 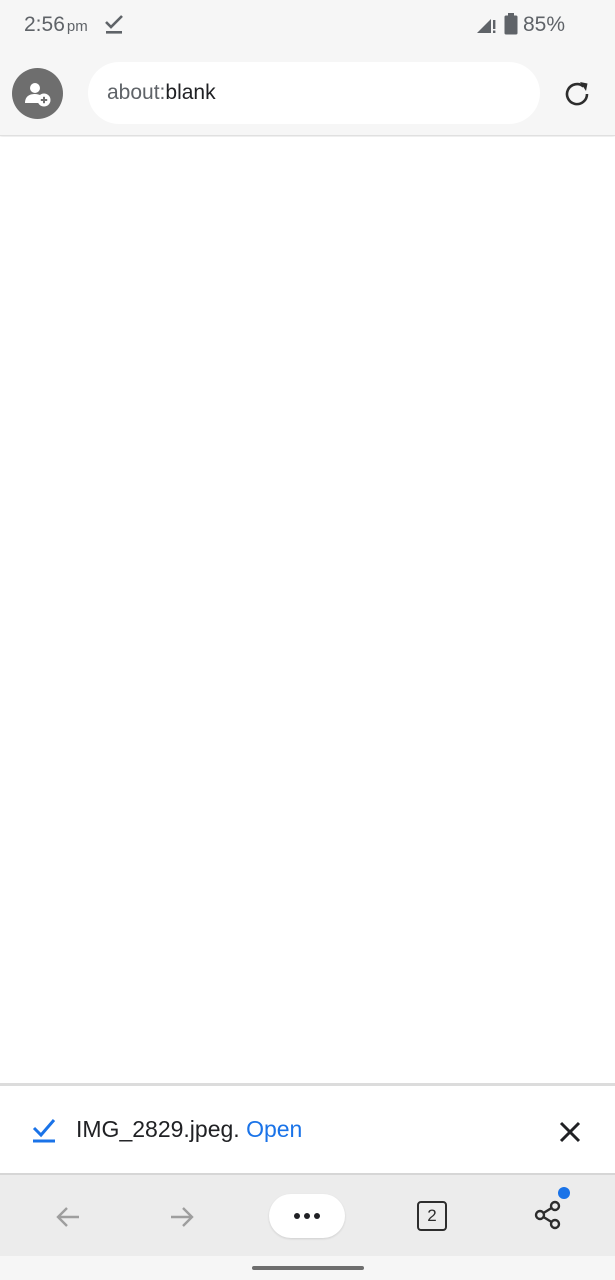 I want to click on status-time-value: 2:56, so click(x=44, y=24).